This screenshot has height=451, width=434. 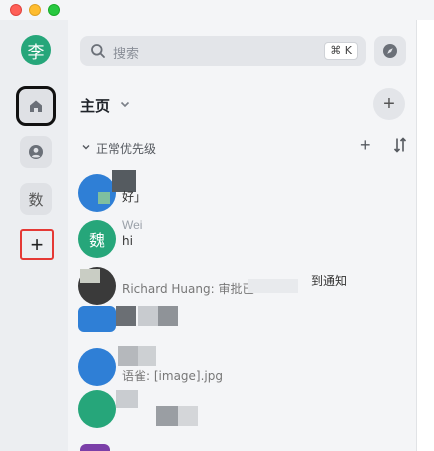 What do you see at coordinates (126, 54) in the screenshot?
I see `search-placeholder: 搜索` at bounding box center [126, 54].